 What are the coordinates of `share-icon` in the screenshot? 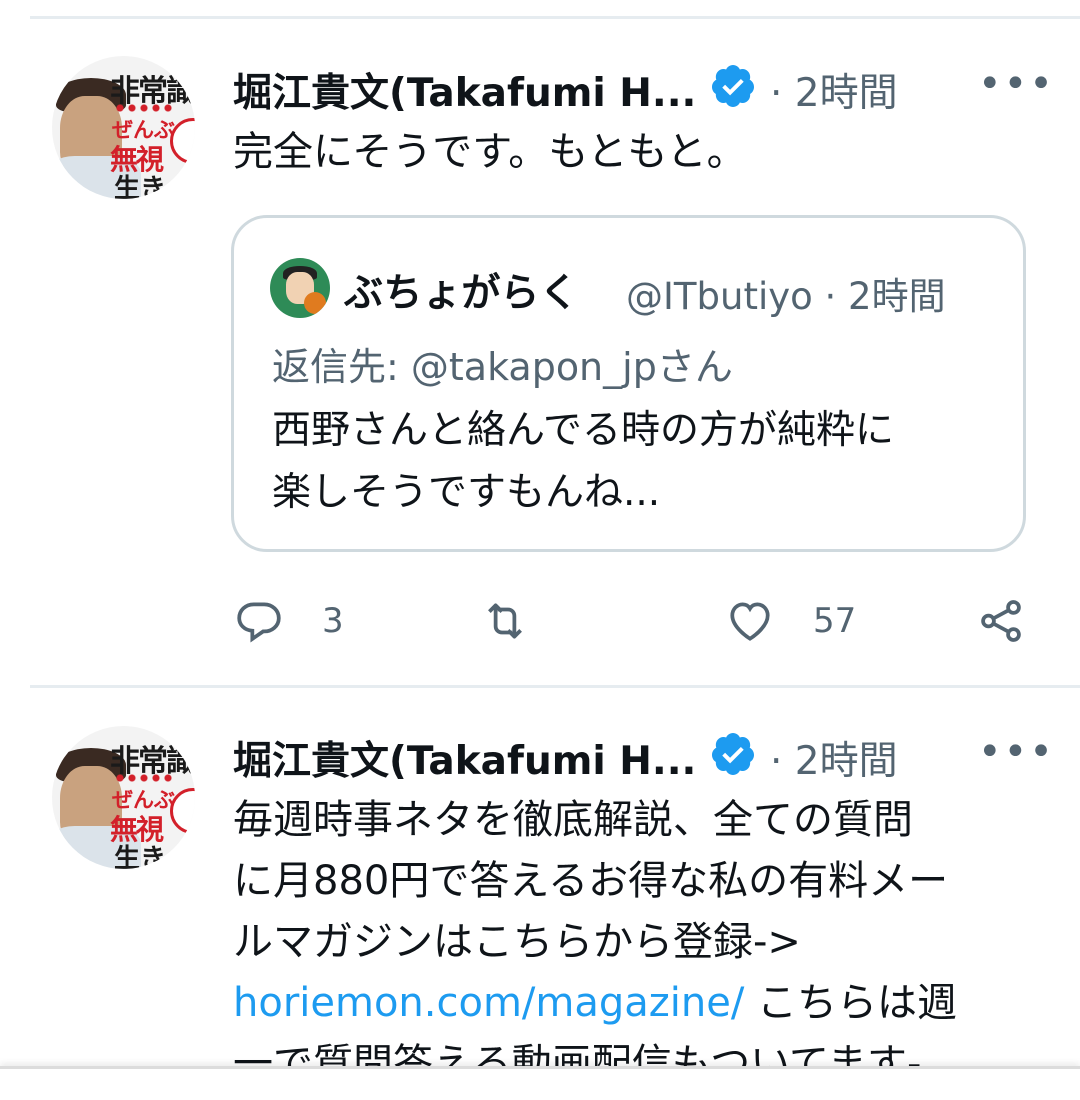 It's located at (1001, 621).